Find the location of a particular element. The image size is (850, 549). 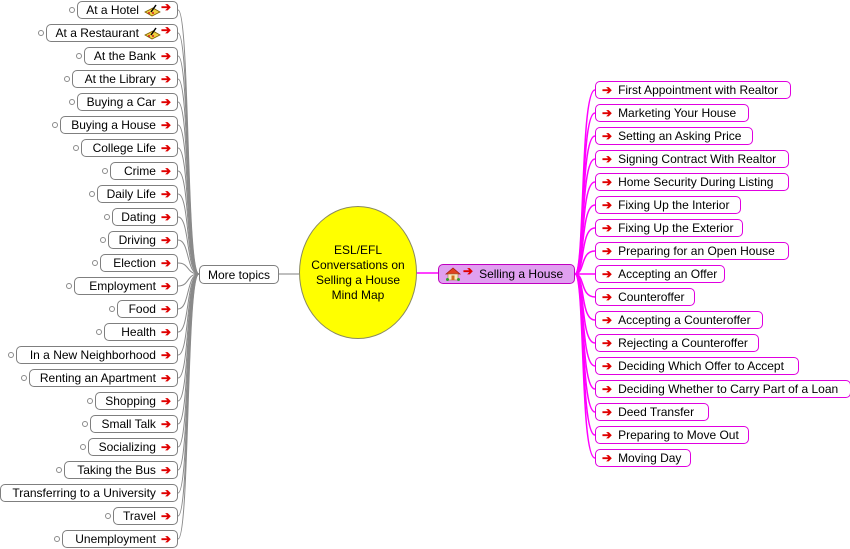

subtopic-item: ➔ Preparing to Move Out is located at coordinates (672, 435).